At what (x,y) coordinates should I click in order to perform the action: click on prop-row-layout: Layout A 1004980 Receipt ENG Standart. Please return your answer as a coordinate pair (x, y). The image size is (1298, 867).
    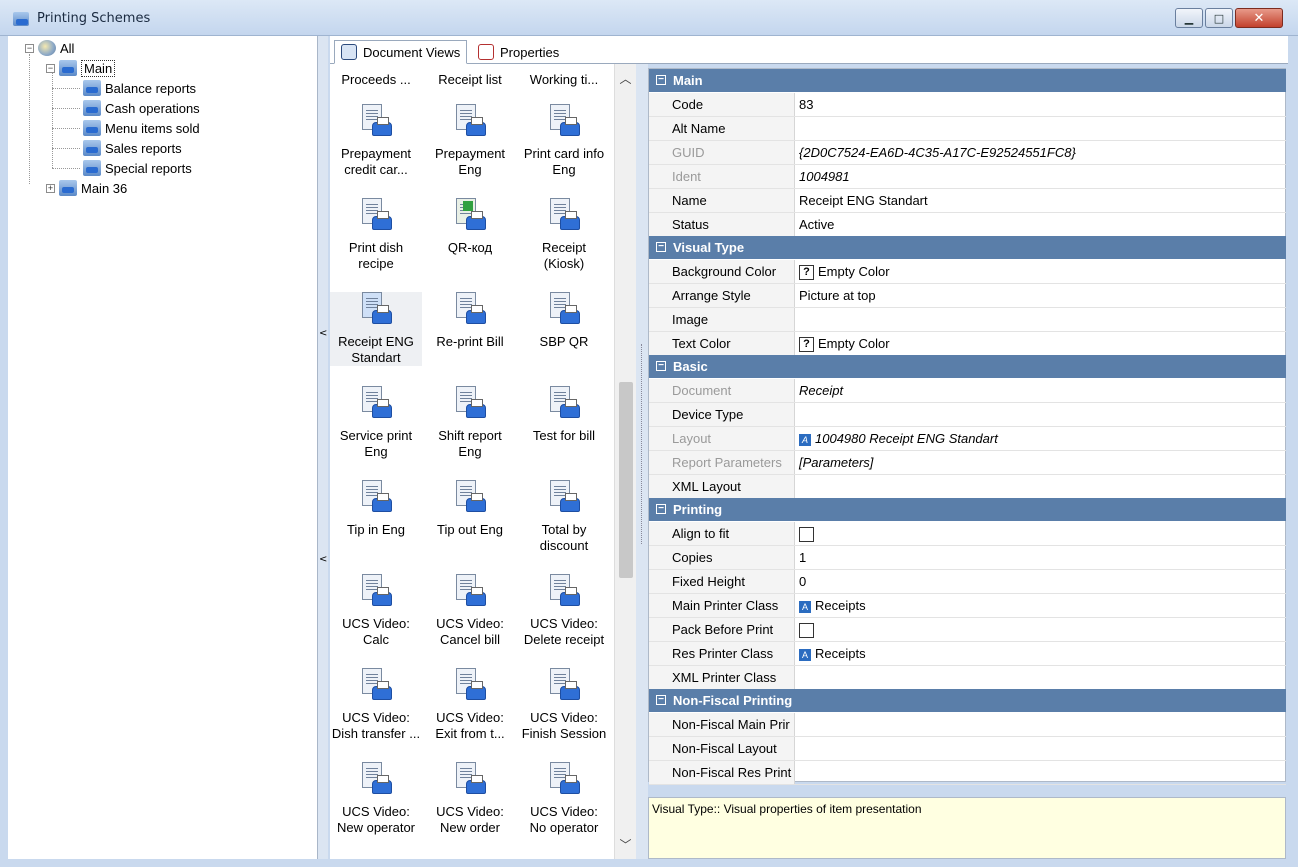
    Looking at the image, I should click on (967, 439).